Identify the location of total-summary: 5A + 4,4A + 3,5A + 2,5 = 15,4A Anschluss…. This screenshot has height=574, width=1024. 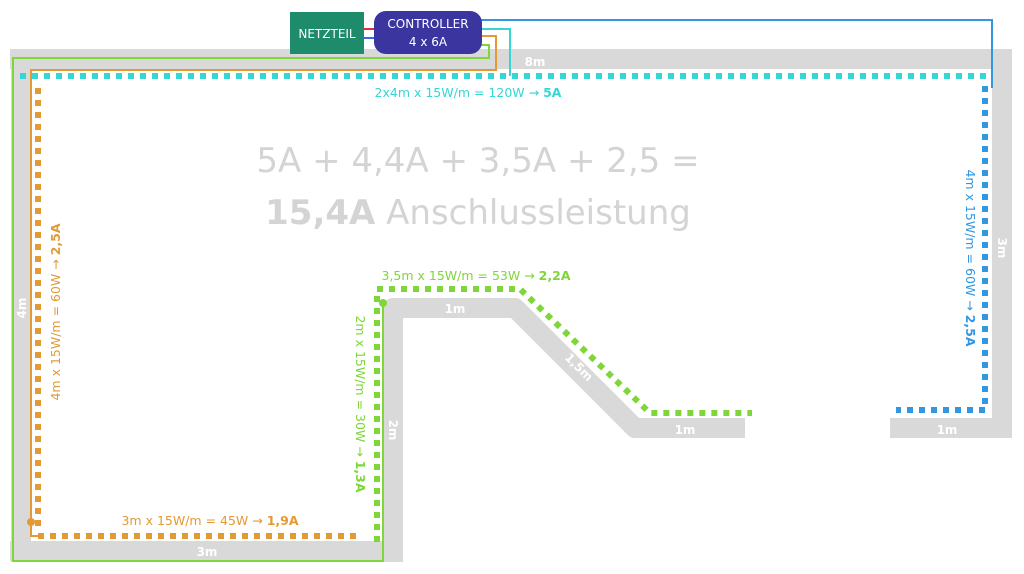
(477, 187).